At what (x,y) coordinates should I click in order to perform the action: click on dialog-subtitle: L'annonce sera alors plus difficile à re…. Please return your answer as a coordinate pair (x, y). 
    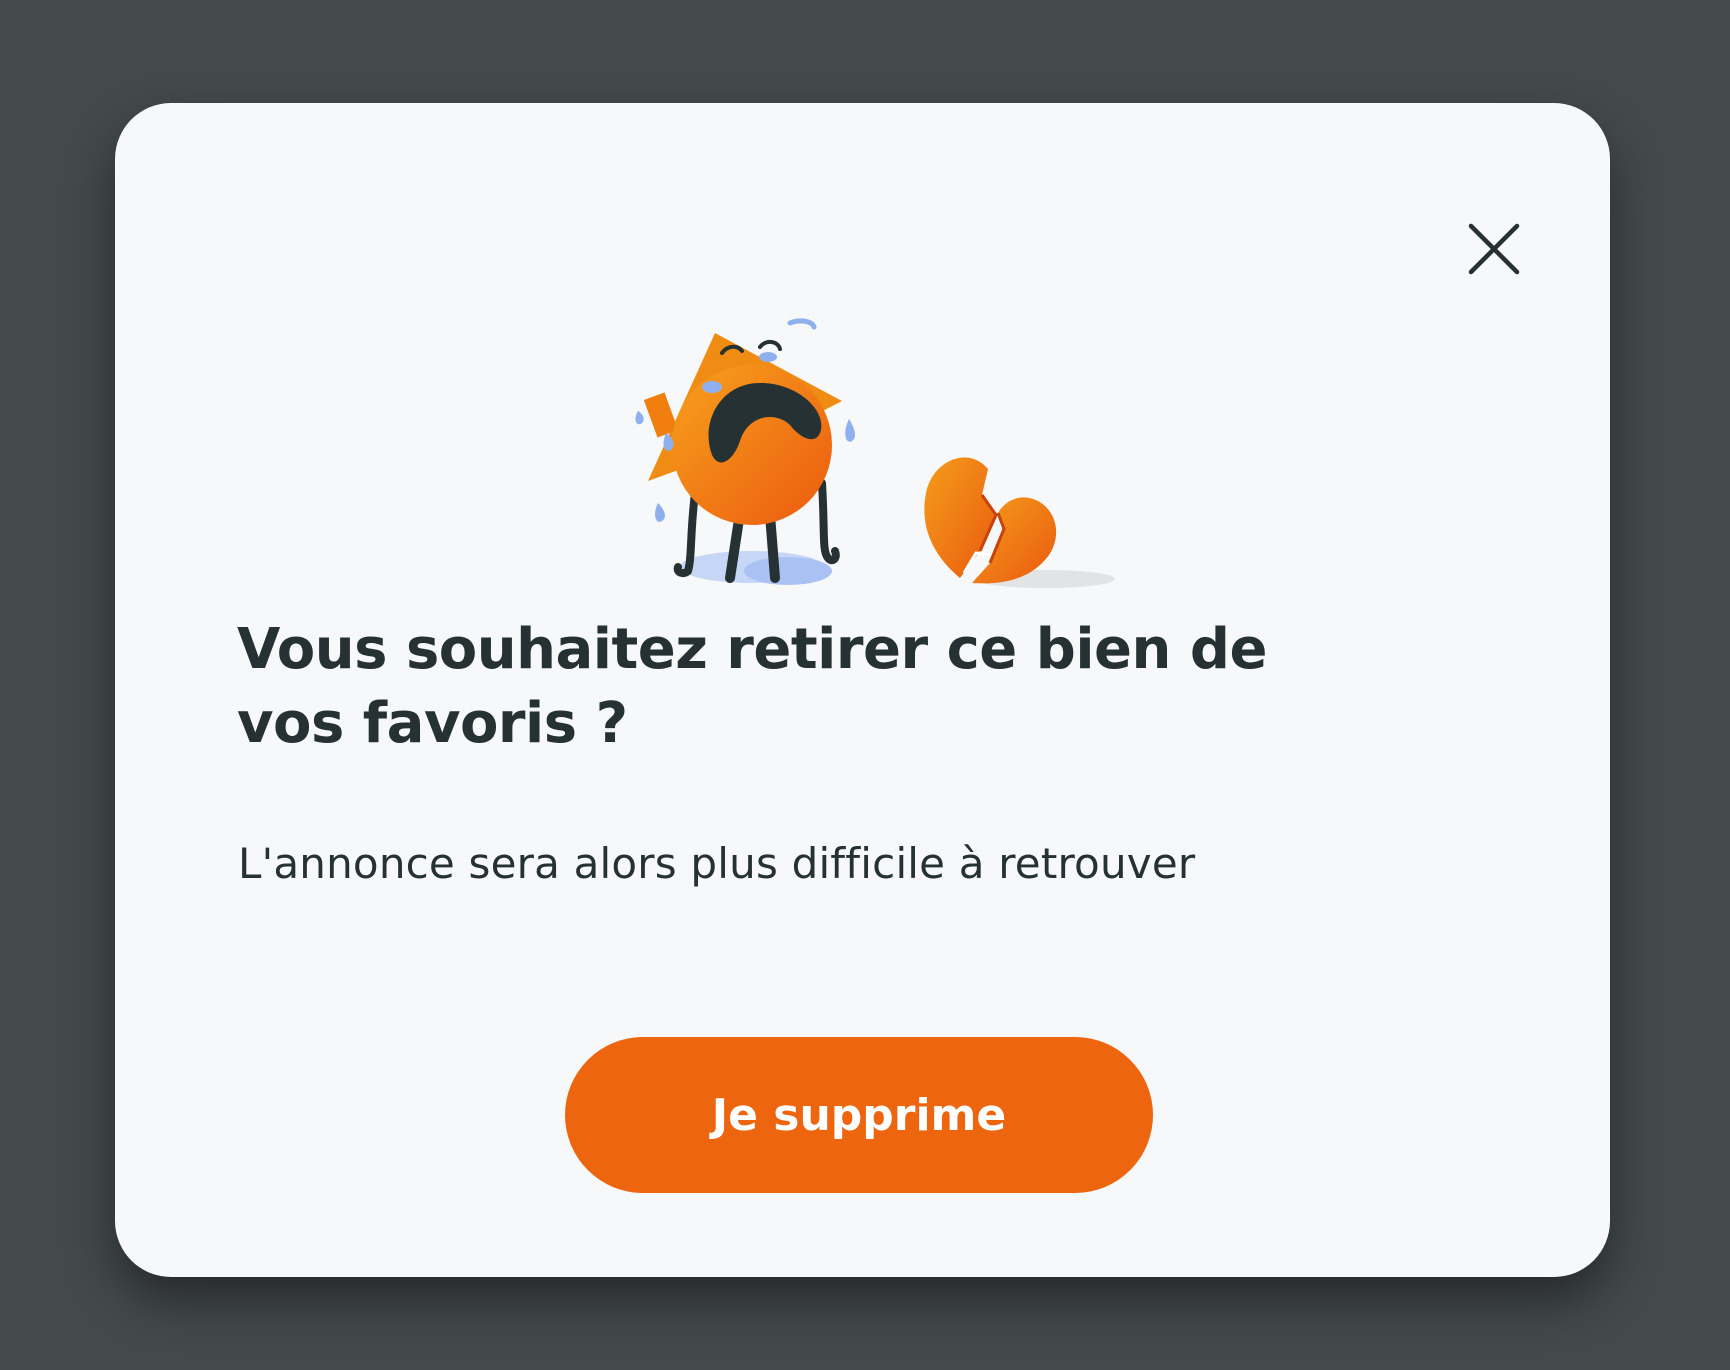
    Looking at the image, I should click on (717, 863).